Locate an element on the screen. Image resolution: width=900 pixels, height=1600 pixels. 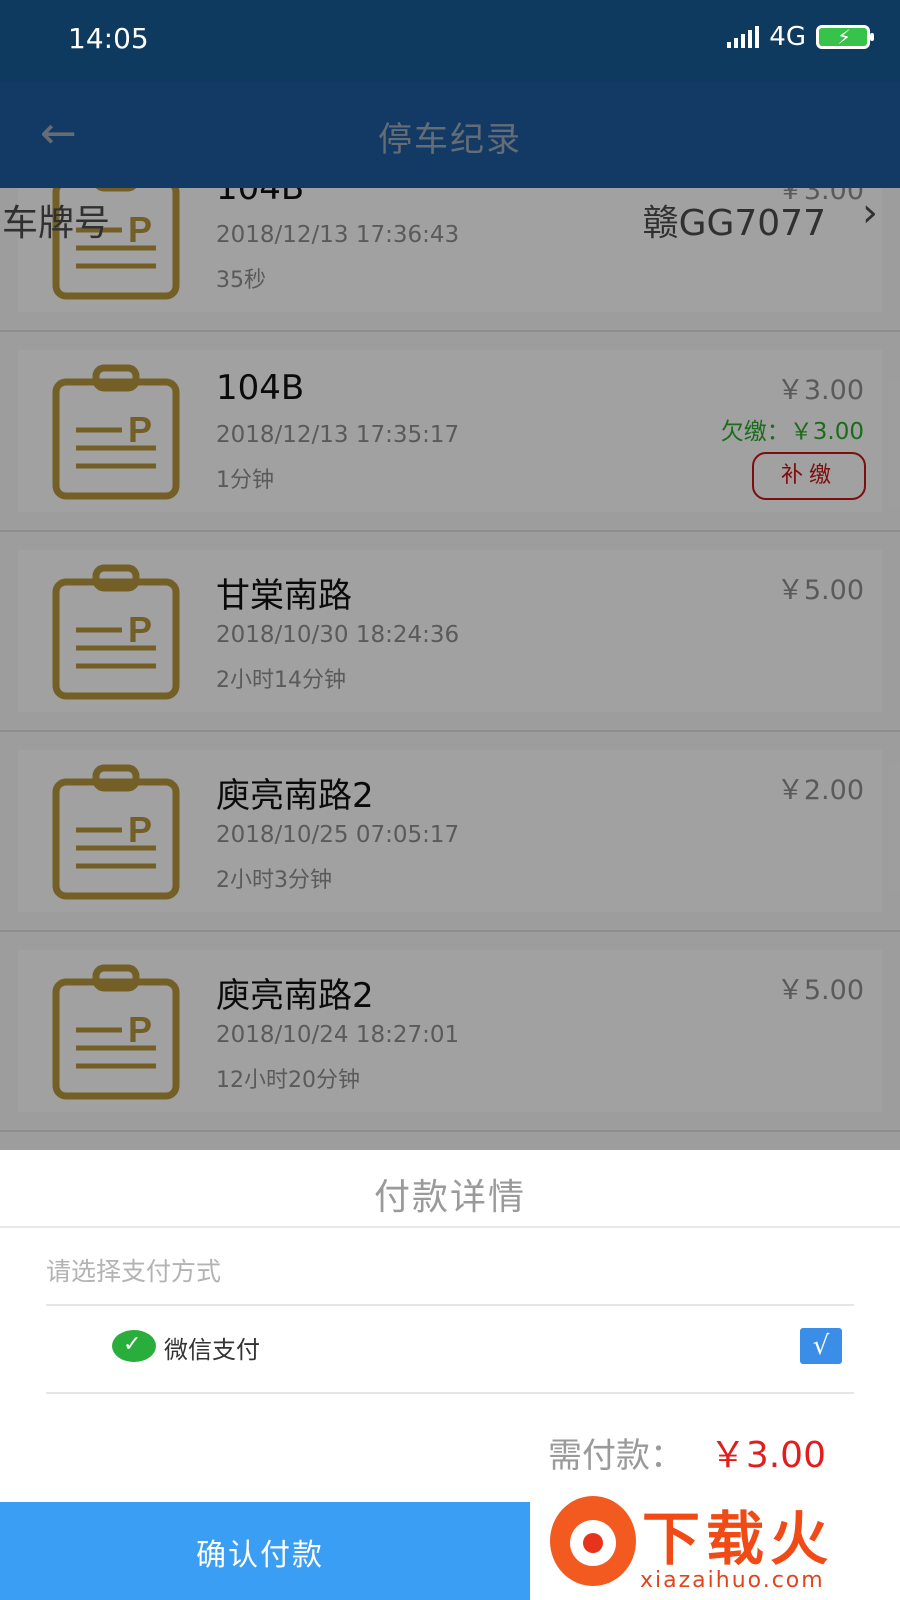
battery-icon: ⚡ is located at coordinates (845, 37).